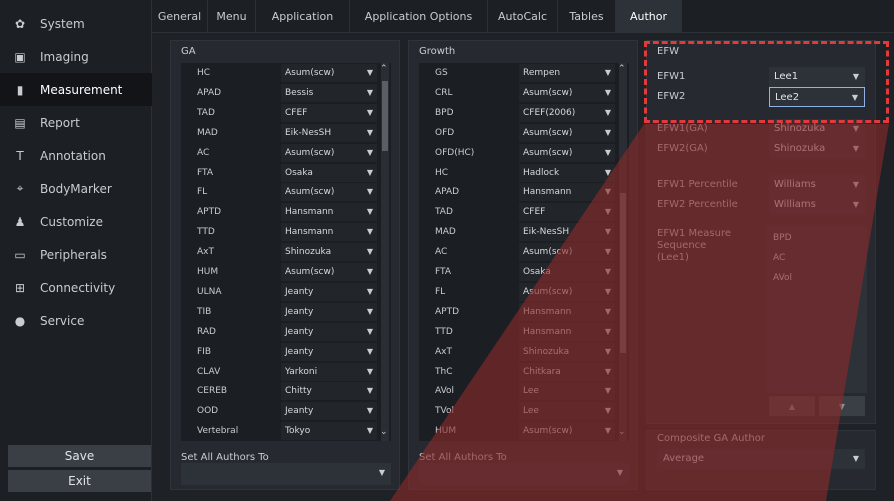  Describe the element at coordinates (76, 89) in the screenshot. I see `sidebar-item-measurement: ▮ Measurement` at that location.